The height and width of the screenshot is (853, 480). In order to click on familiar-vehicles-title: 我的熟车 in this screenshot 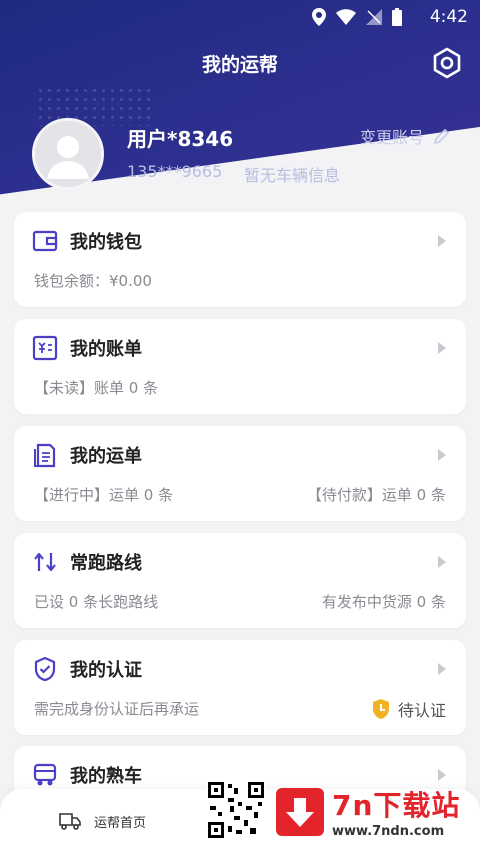, I will do `click(106, 776)`.